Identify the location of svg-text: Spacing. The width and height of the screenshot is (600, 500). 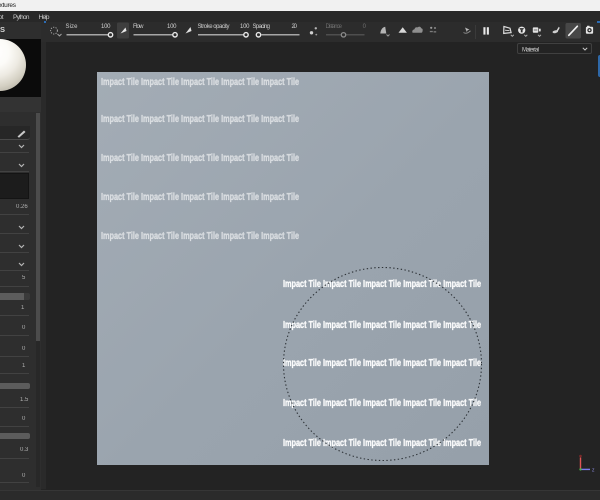
(262, 27).